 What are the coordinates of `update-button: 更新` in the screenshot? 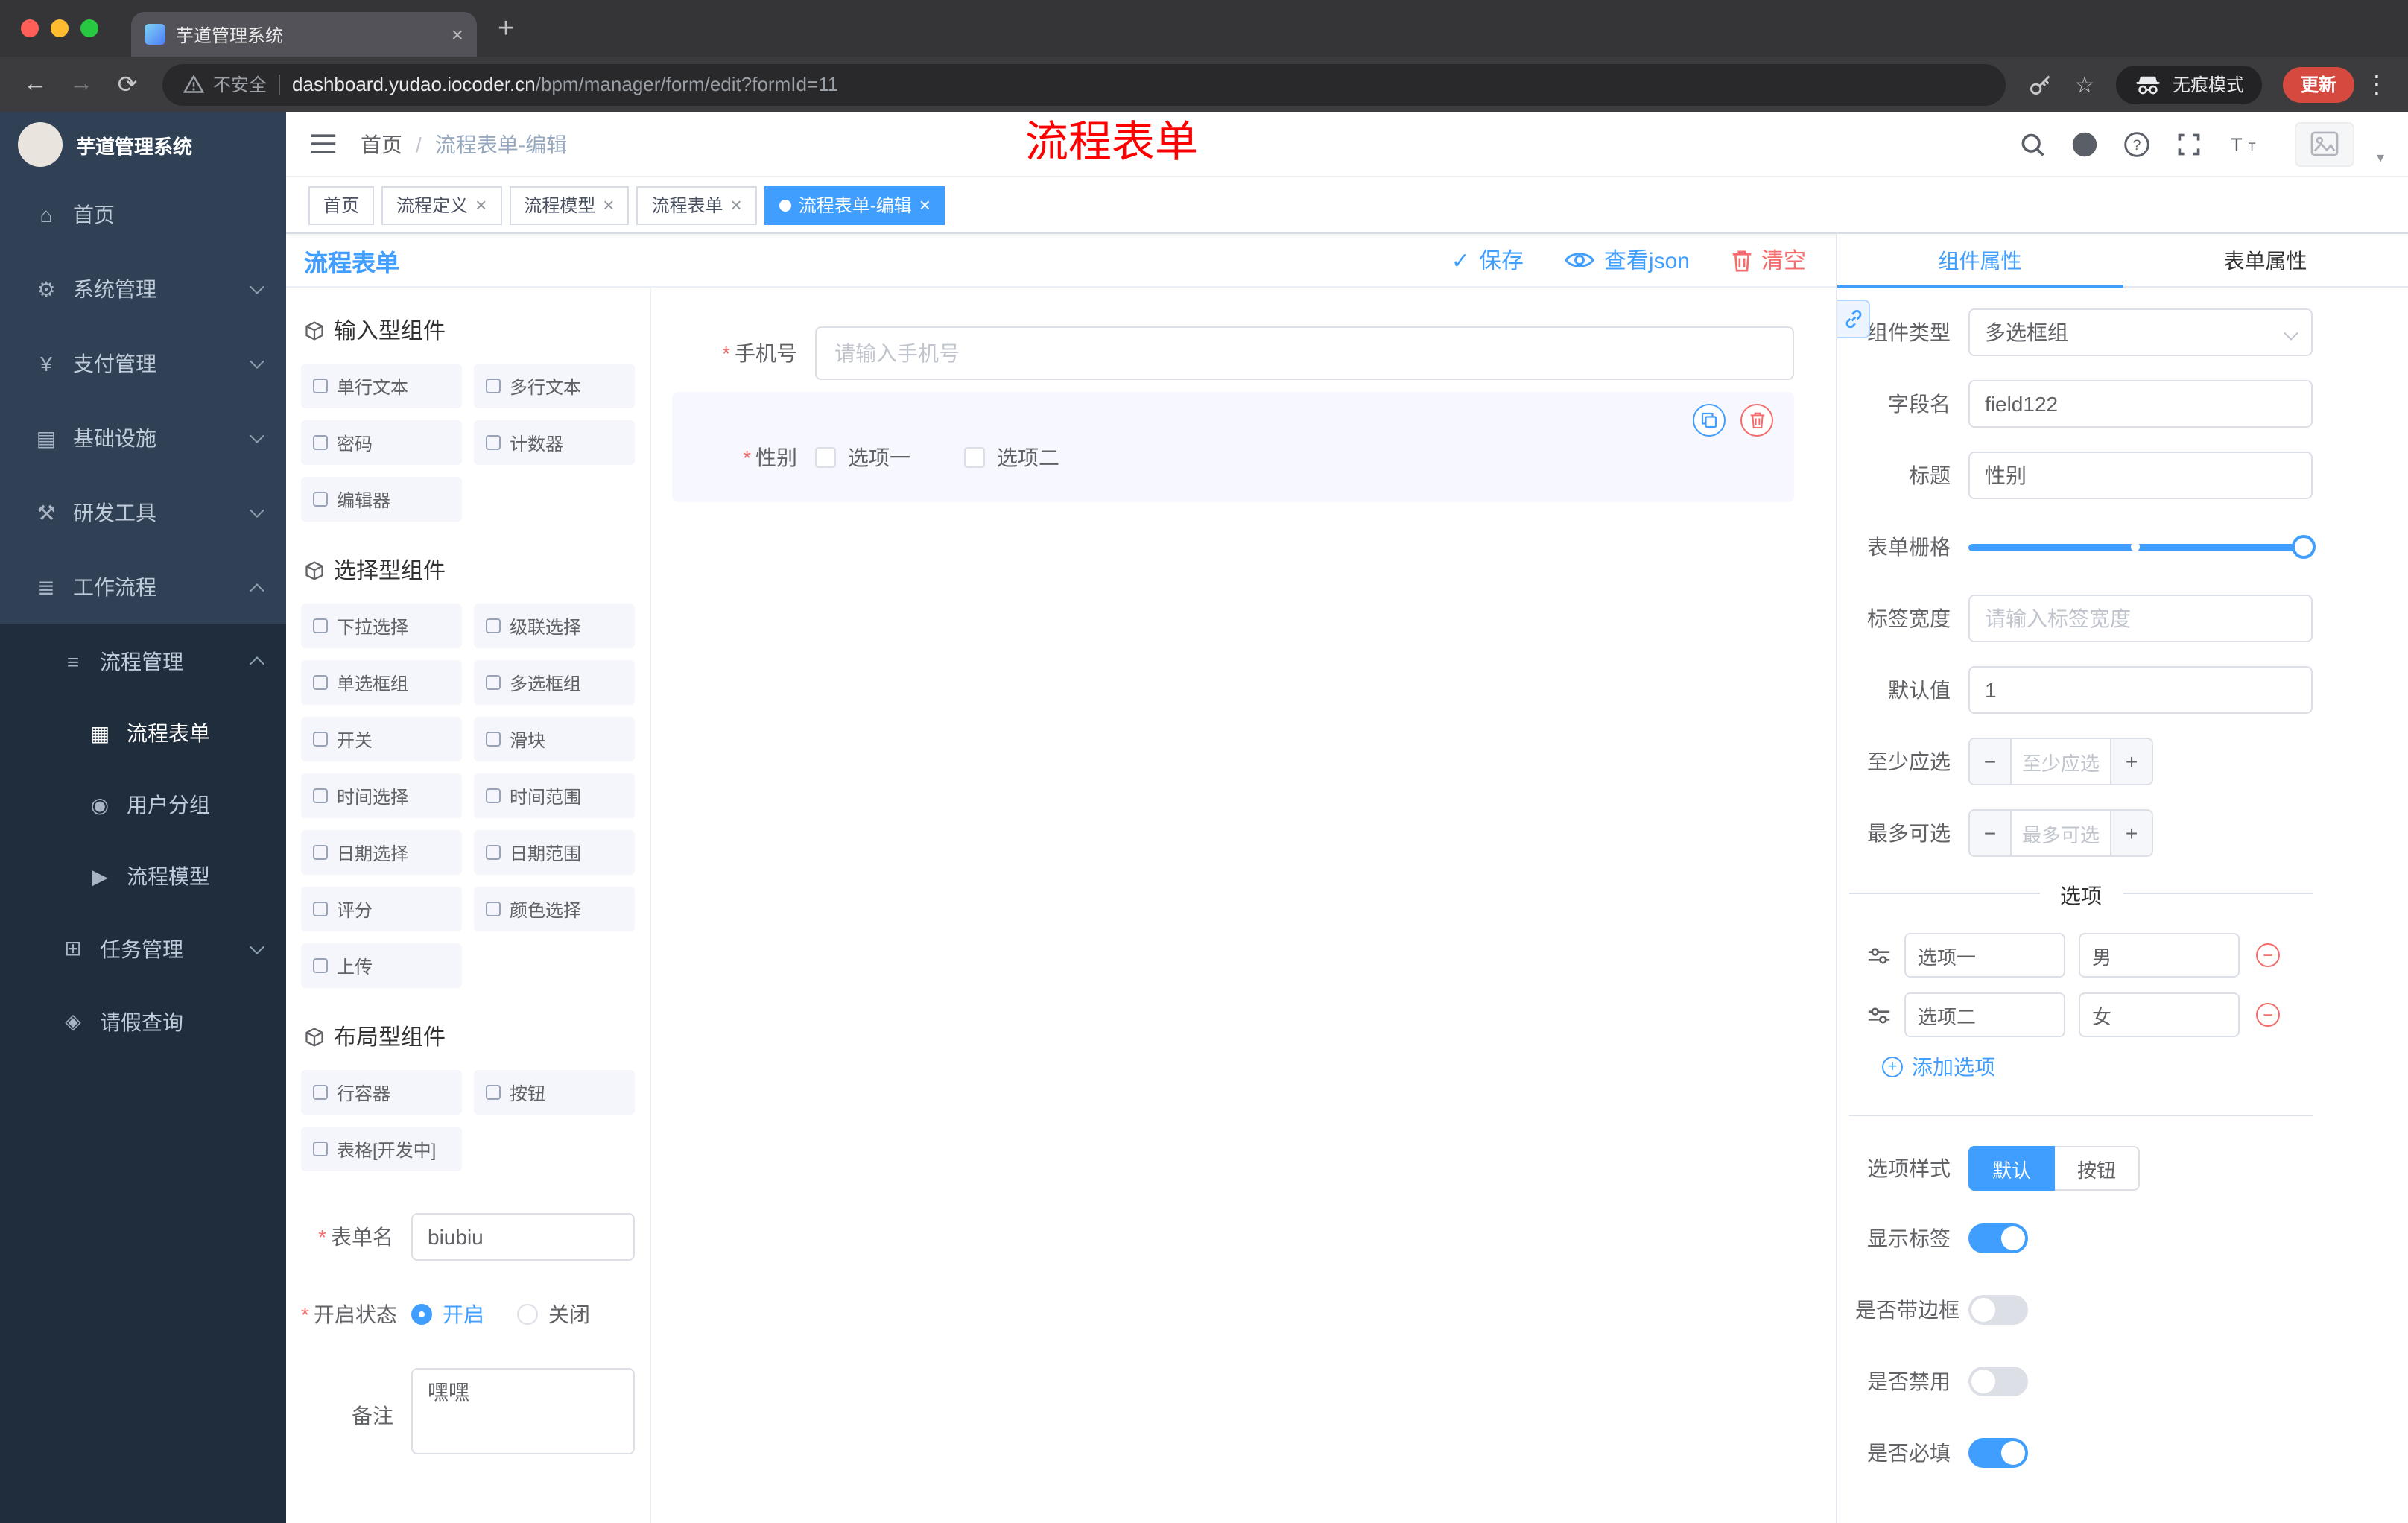 It's located at (2318, 84).